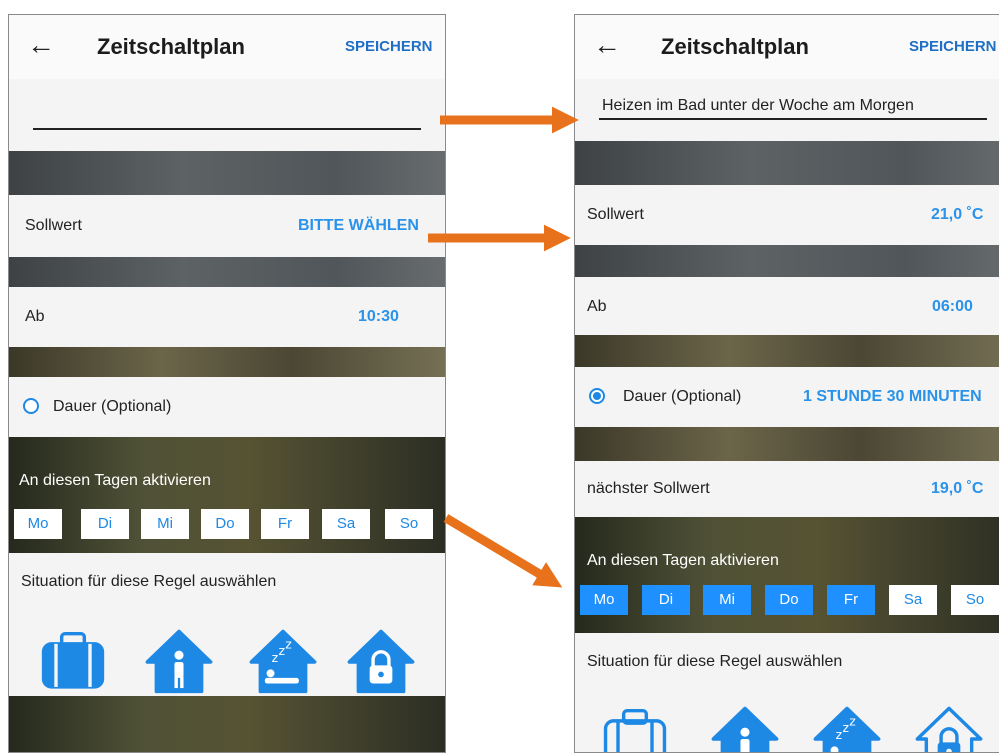 This screenshot has height=753, width=999. Describe the element at coordinates (503, 551) in the screenshot. I see `arrow-weekdays` at that location.